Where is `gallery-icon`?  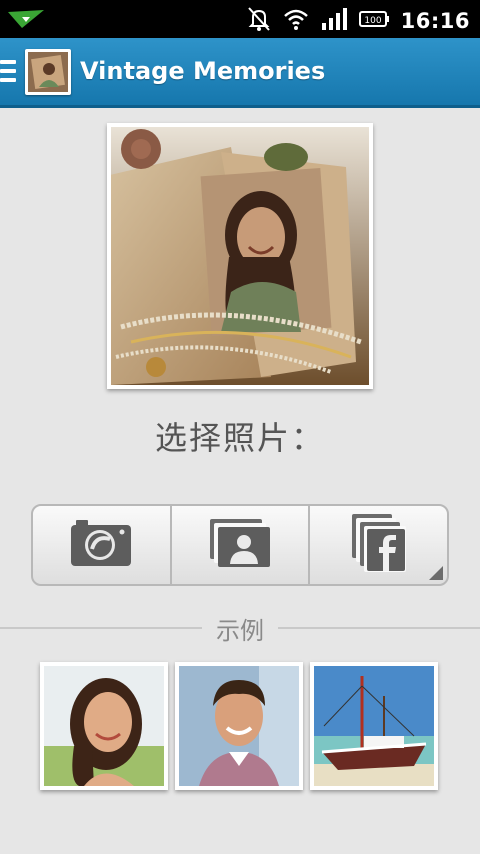 gallery-icon is located at coordinates (240, 545).